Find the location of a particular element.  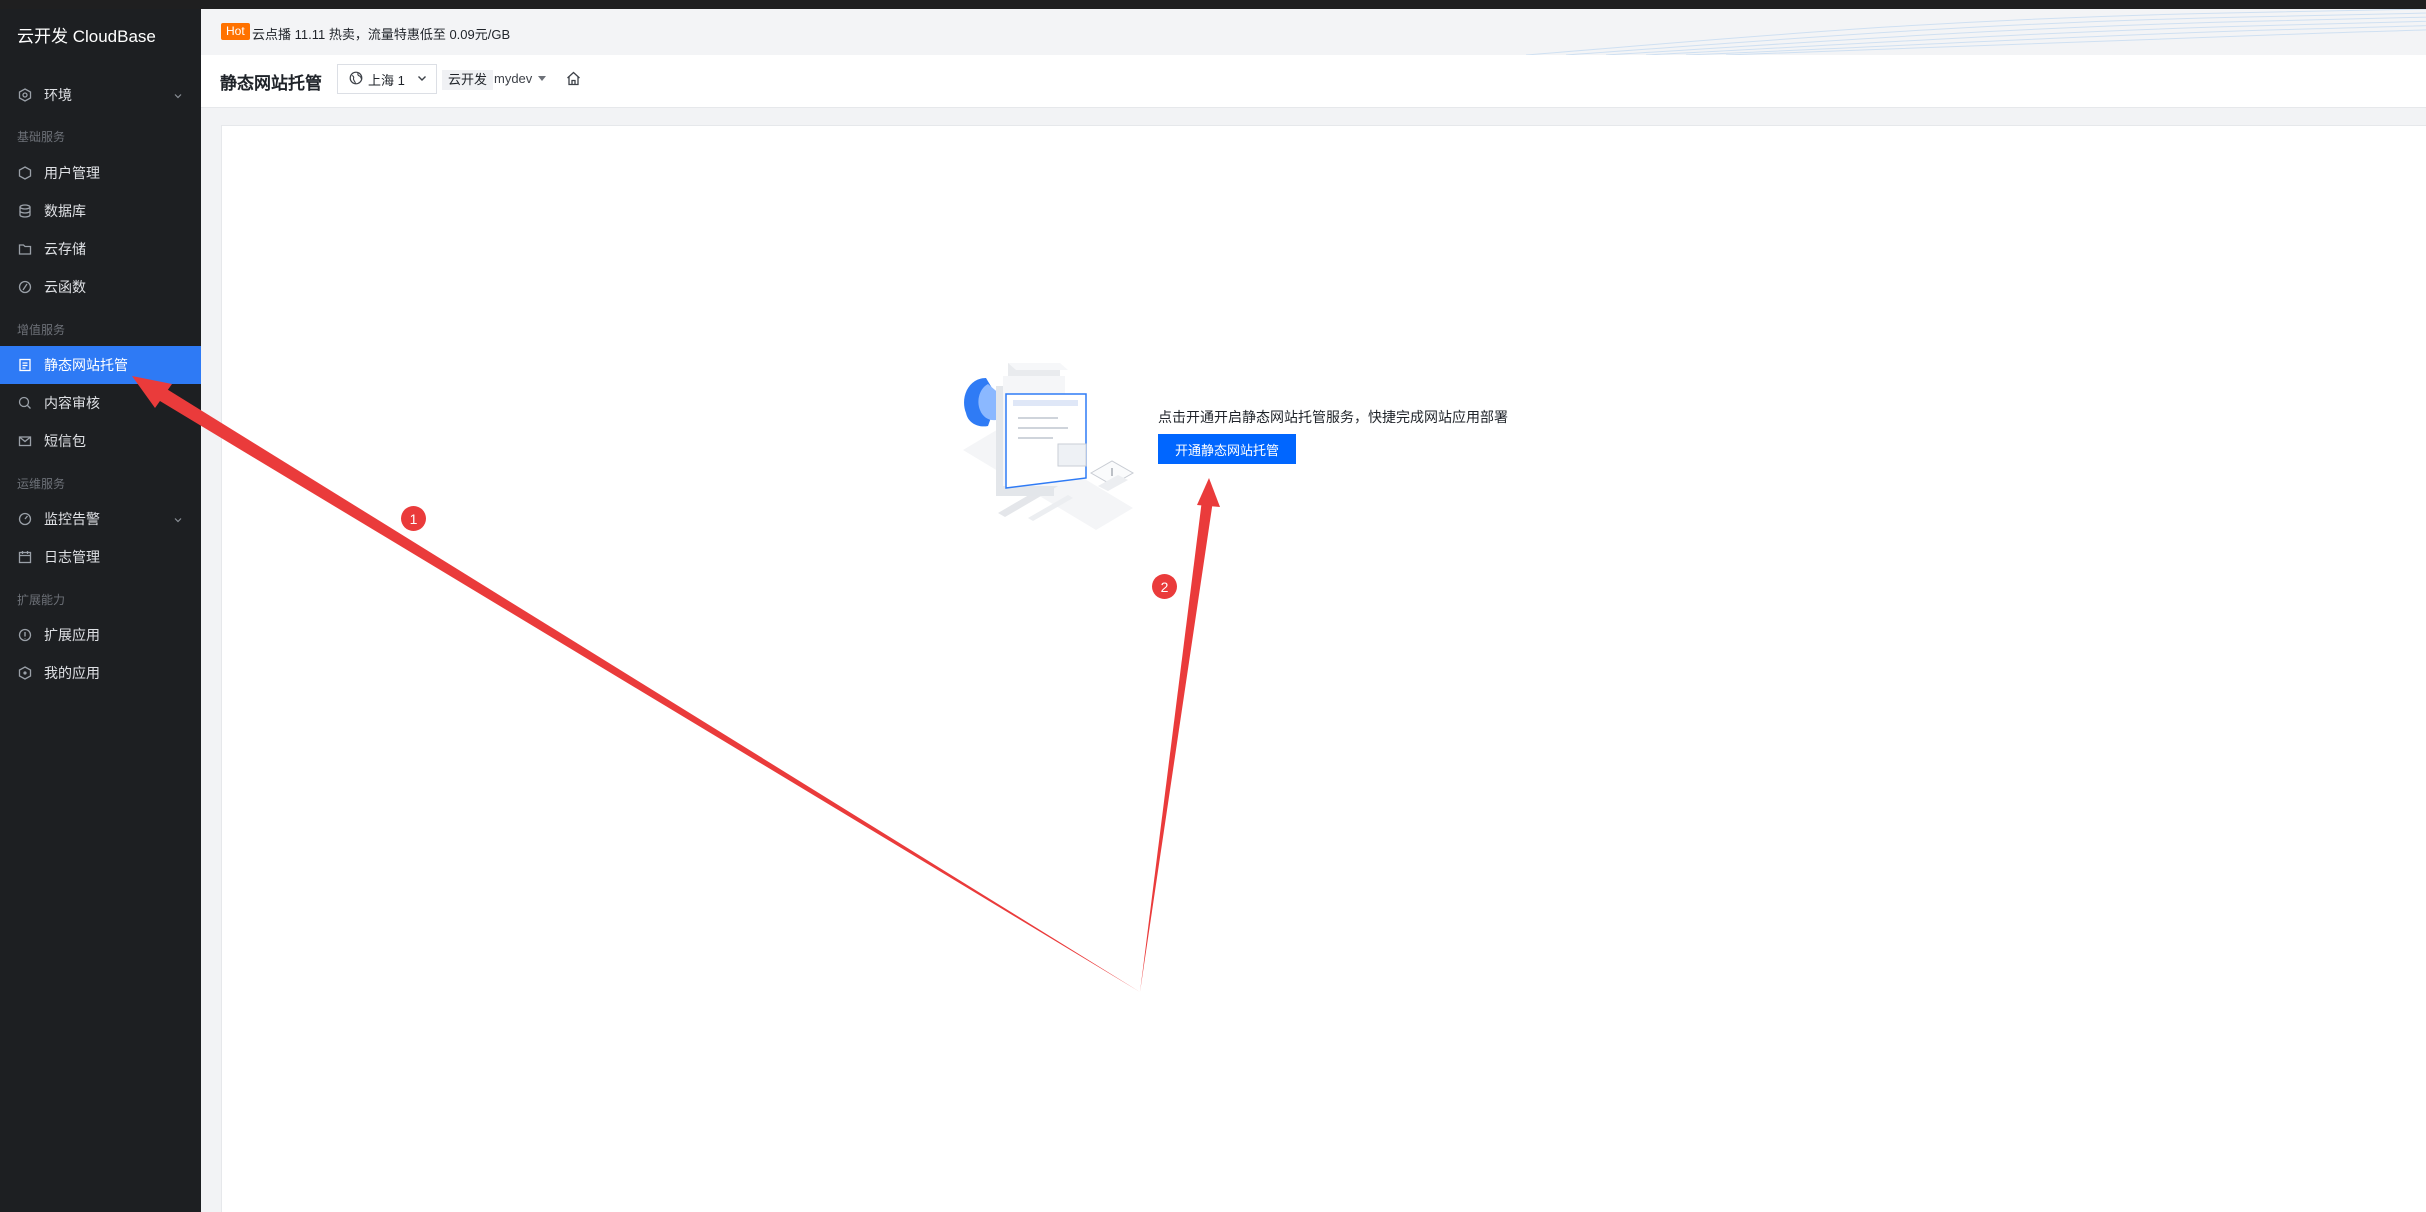

sidebar-item-static-hosting: 静态网站托管 is located at coordinates (100, 365).